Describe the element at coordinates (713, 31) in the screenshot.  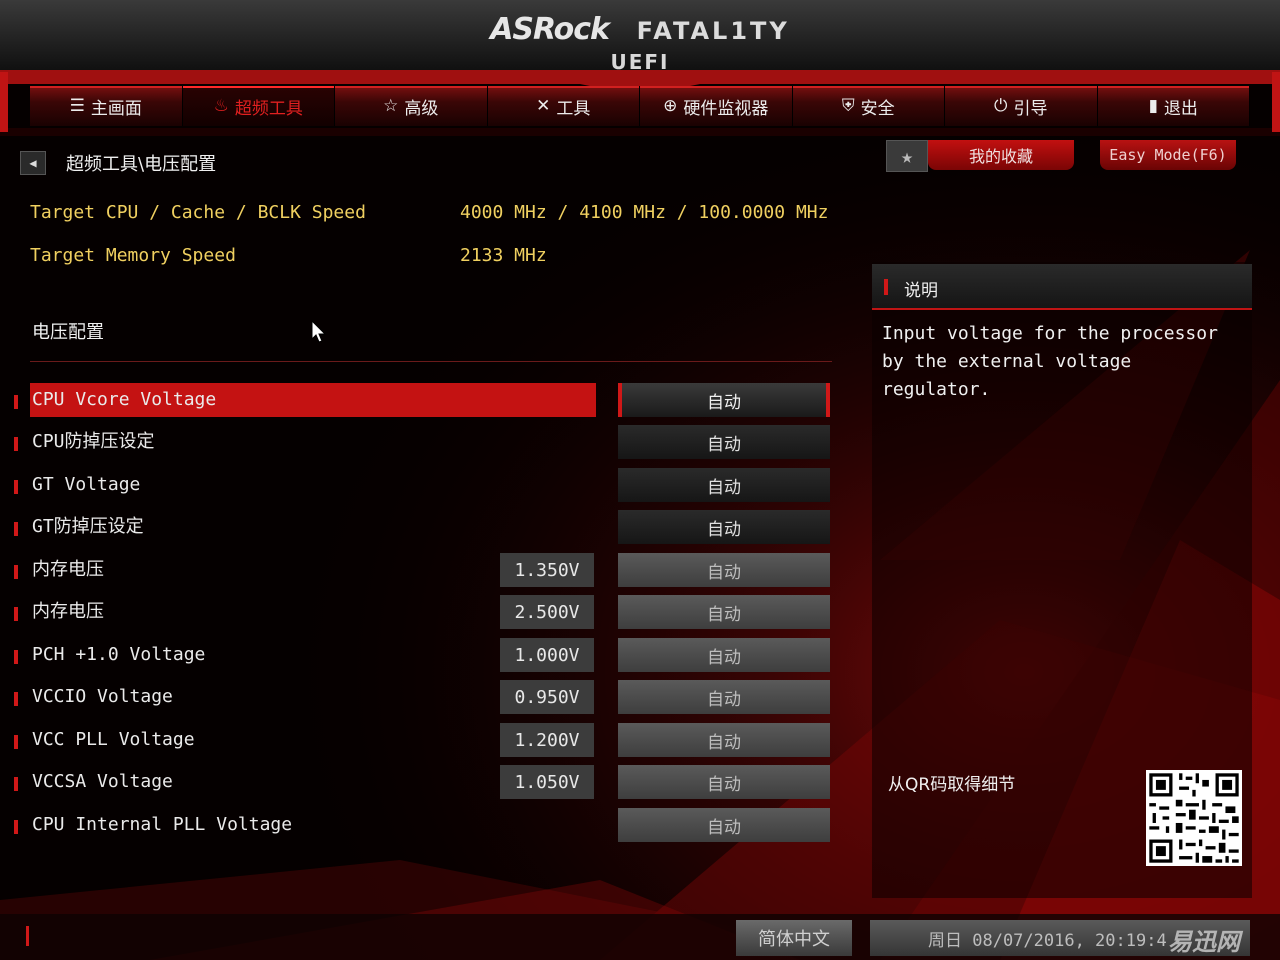
I see `series-logo: FATAL1TY` at that location.